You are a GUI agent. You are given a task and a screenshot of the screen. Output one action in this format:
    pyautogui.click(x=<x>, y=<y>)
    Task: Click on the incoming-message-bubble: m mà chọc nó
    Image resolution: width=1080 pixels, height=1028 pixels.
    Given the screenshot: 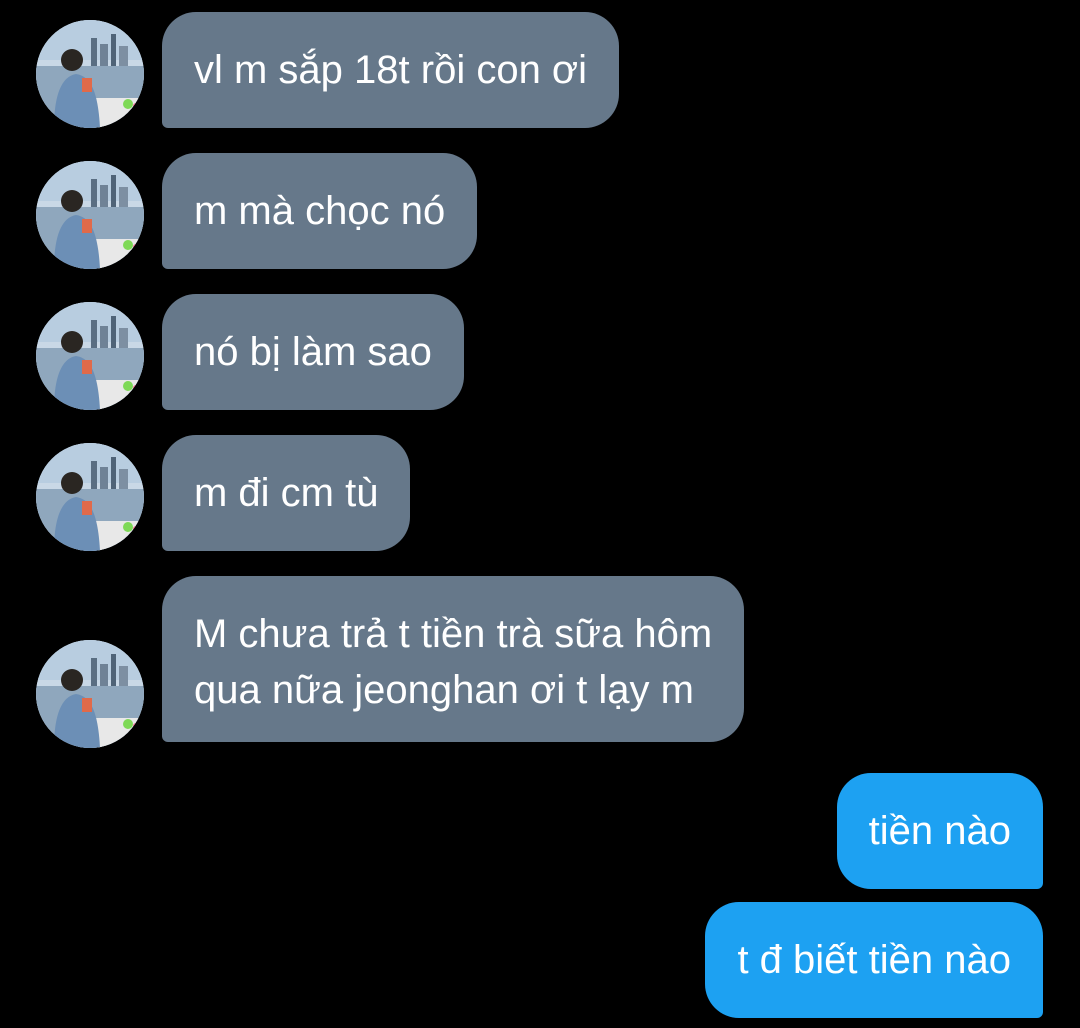 What is the action you would take?
    pyautogui.click(x=320, y=211)
    